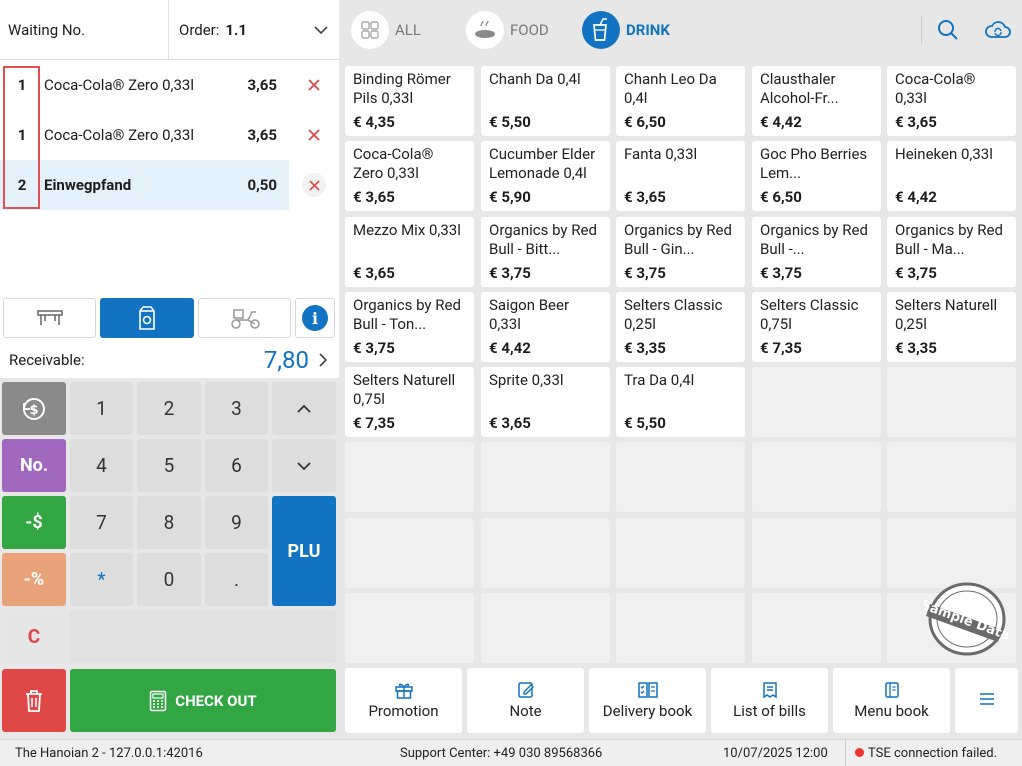  I want to click on close-icon, so click(314, 185).